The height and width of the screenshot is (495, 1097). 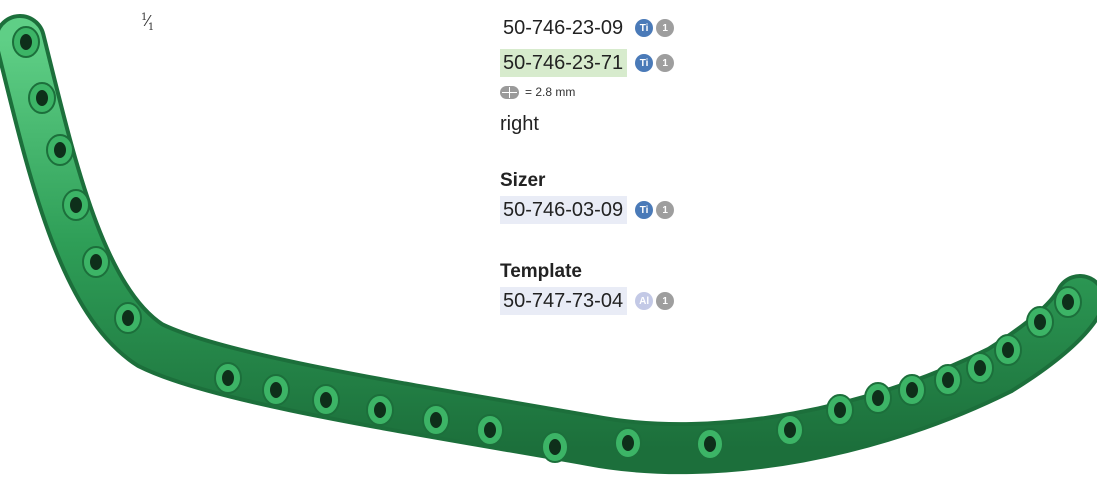 What do you see at coordinates (523, 180) in the screenshot?
I see `sizer-heading: Sizer` at bounding box center [523, 180].